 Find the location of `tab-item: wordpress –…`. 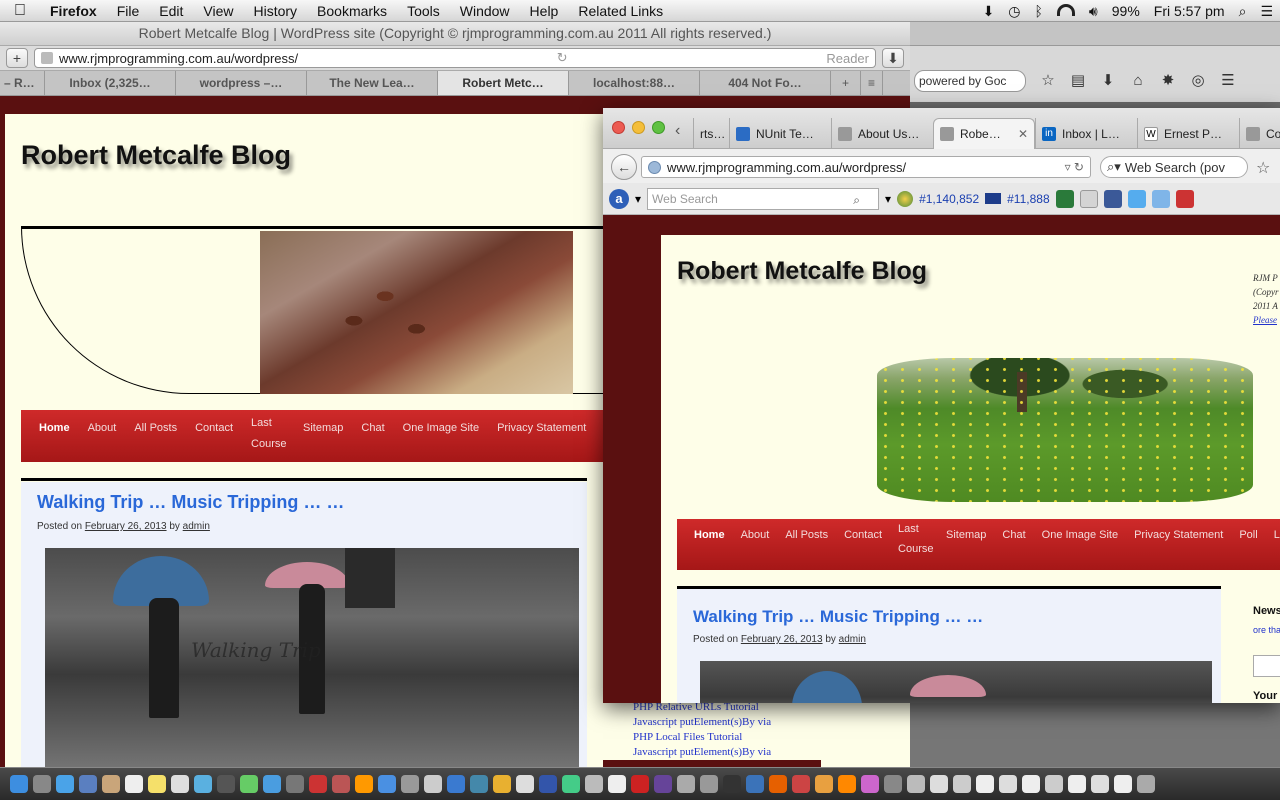

tab-item: wordpress –… is located at coordinates (241, 83).